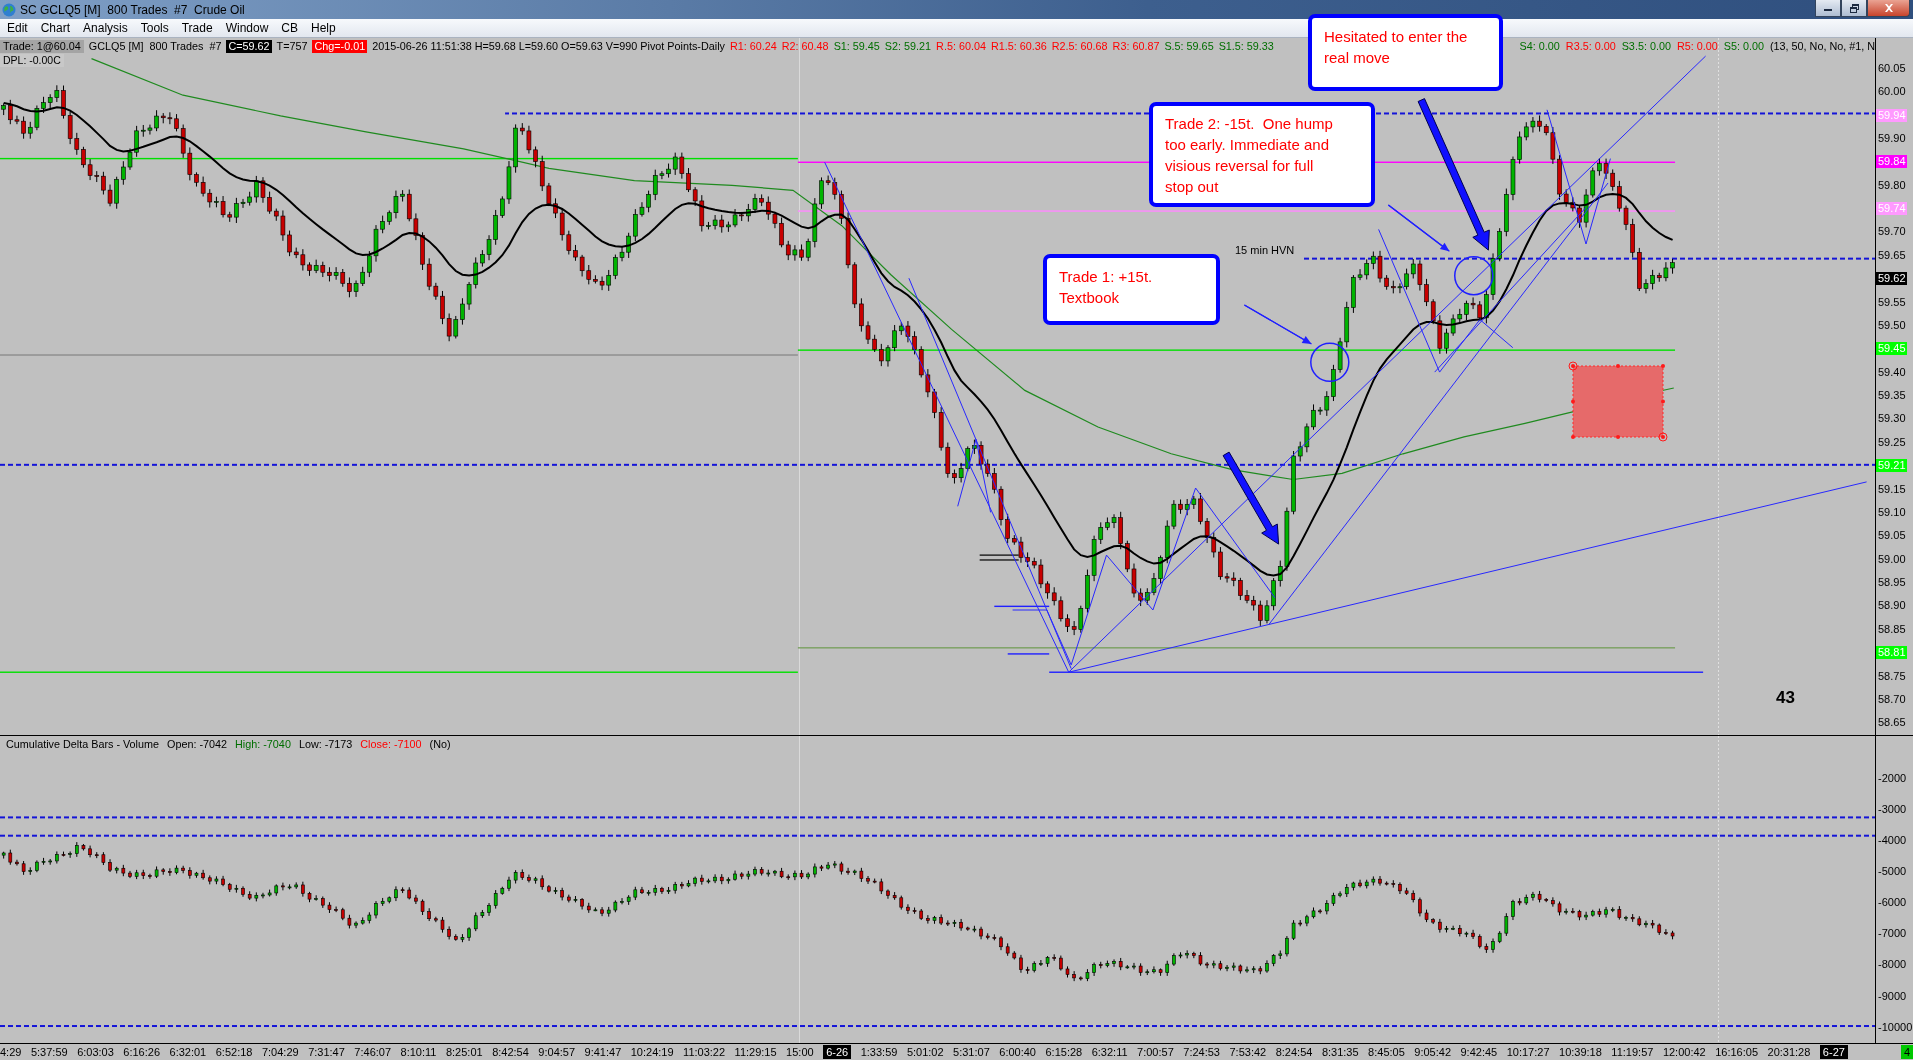 This screenshot has height=1060, width=1913. Describe the element at coordinates (1131, 289) in the screenshot. I see `annotation-callout: Trade 1: +15t. Textbook` at that location.